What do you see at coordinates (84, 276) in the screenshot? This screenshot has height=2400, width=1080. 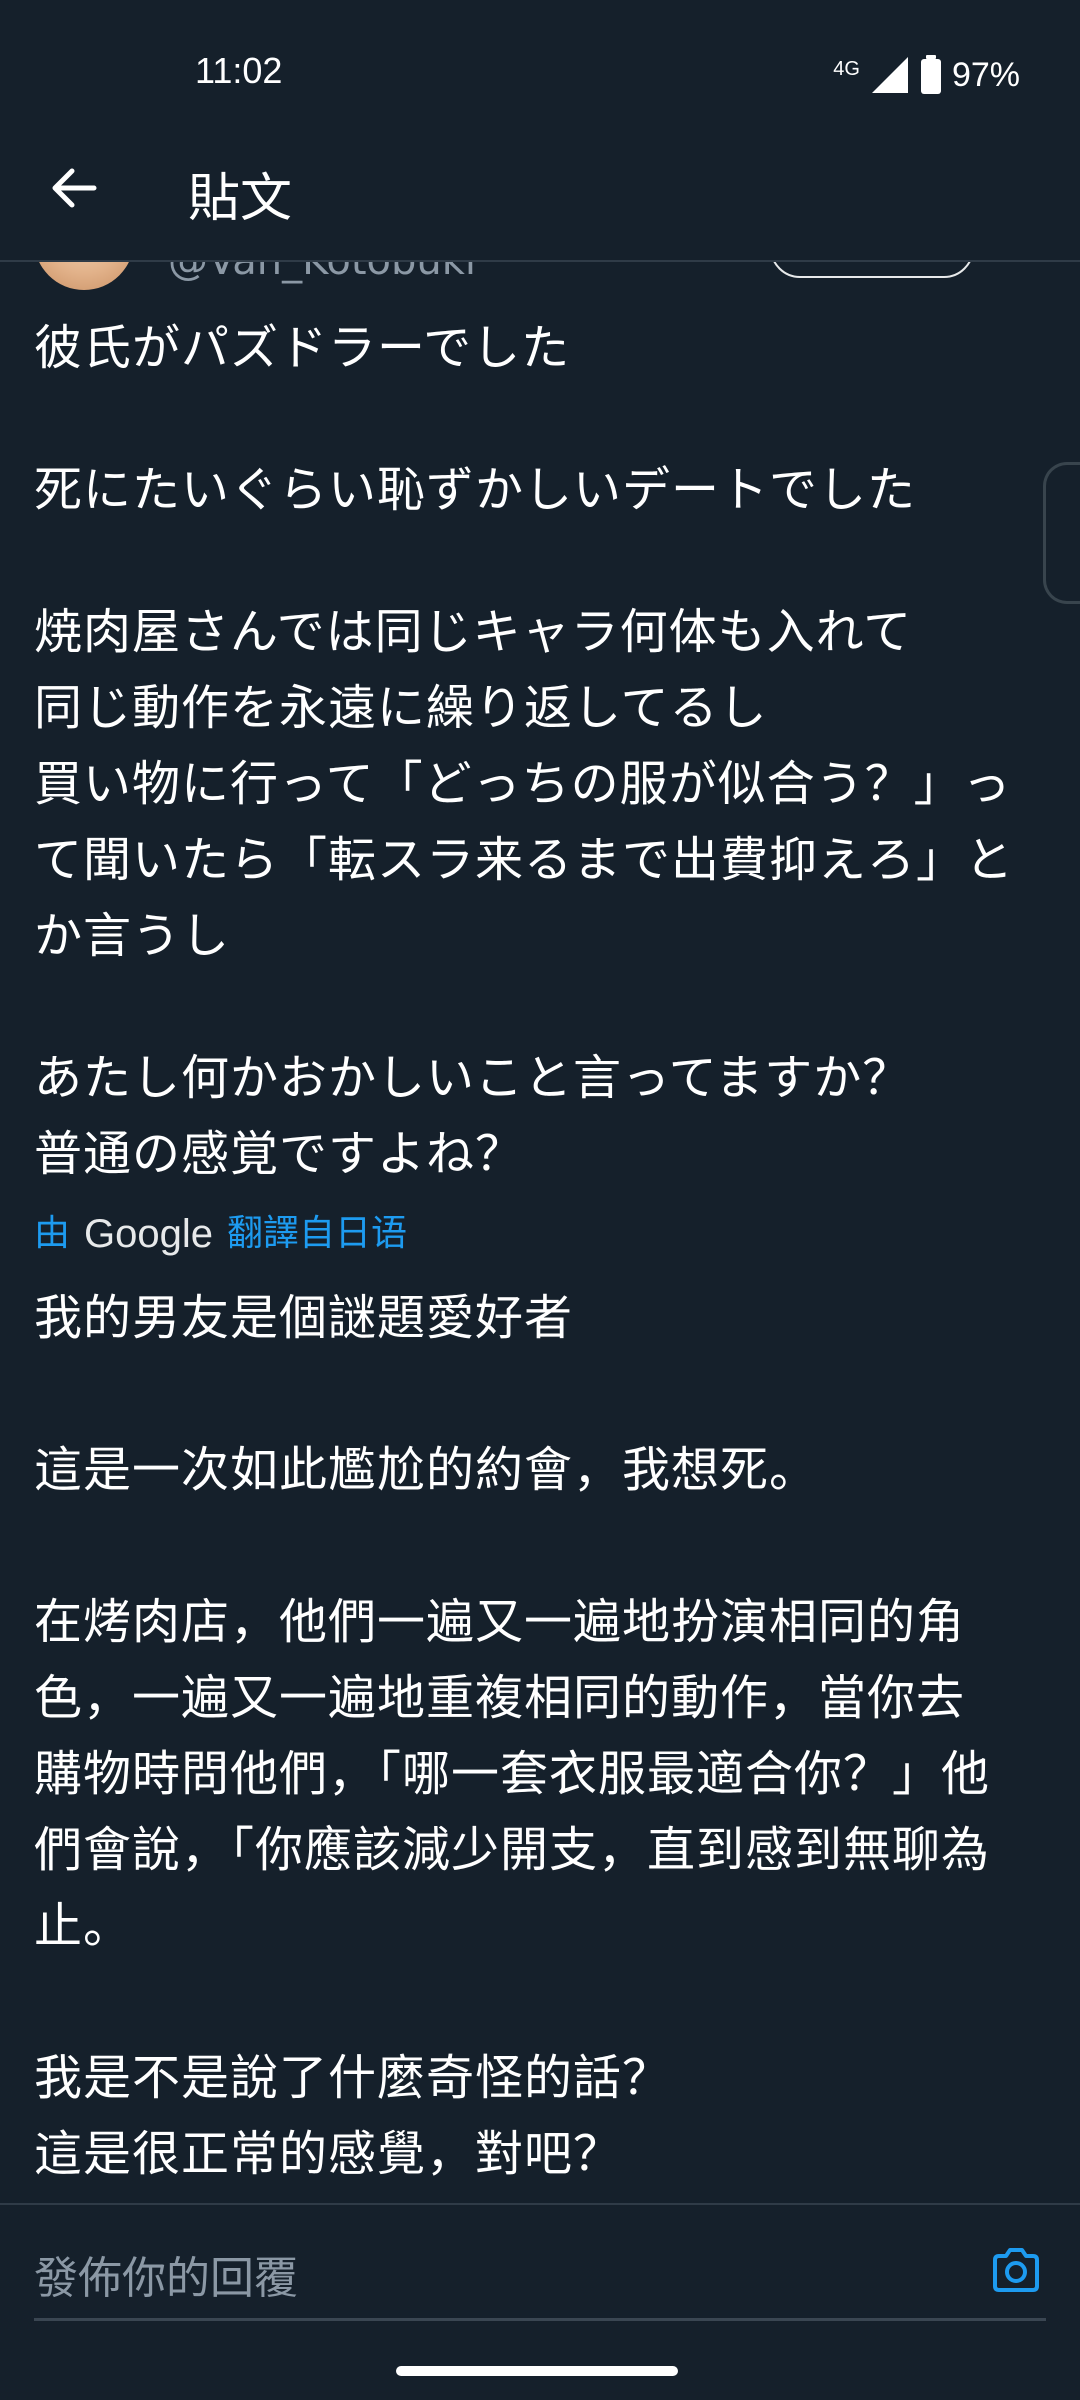 I see `avatar` at bounding box center [84, 276].